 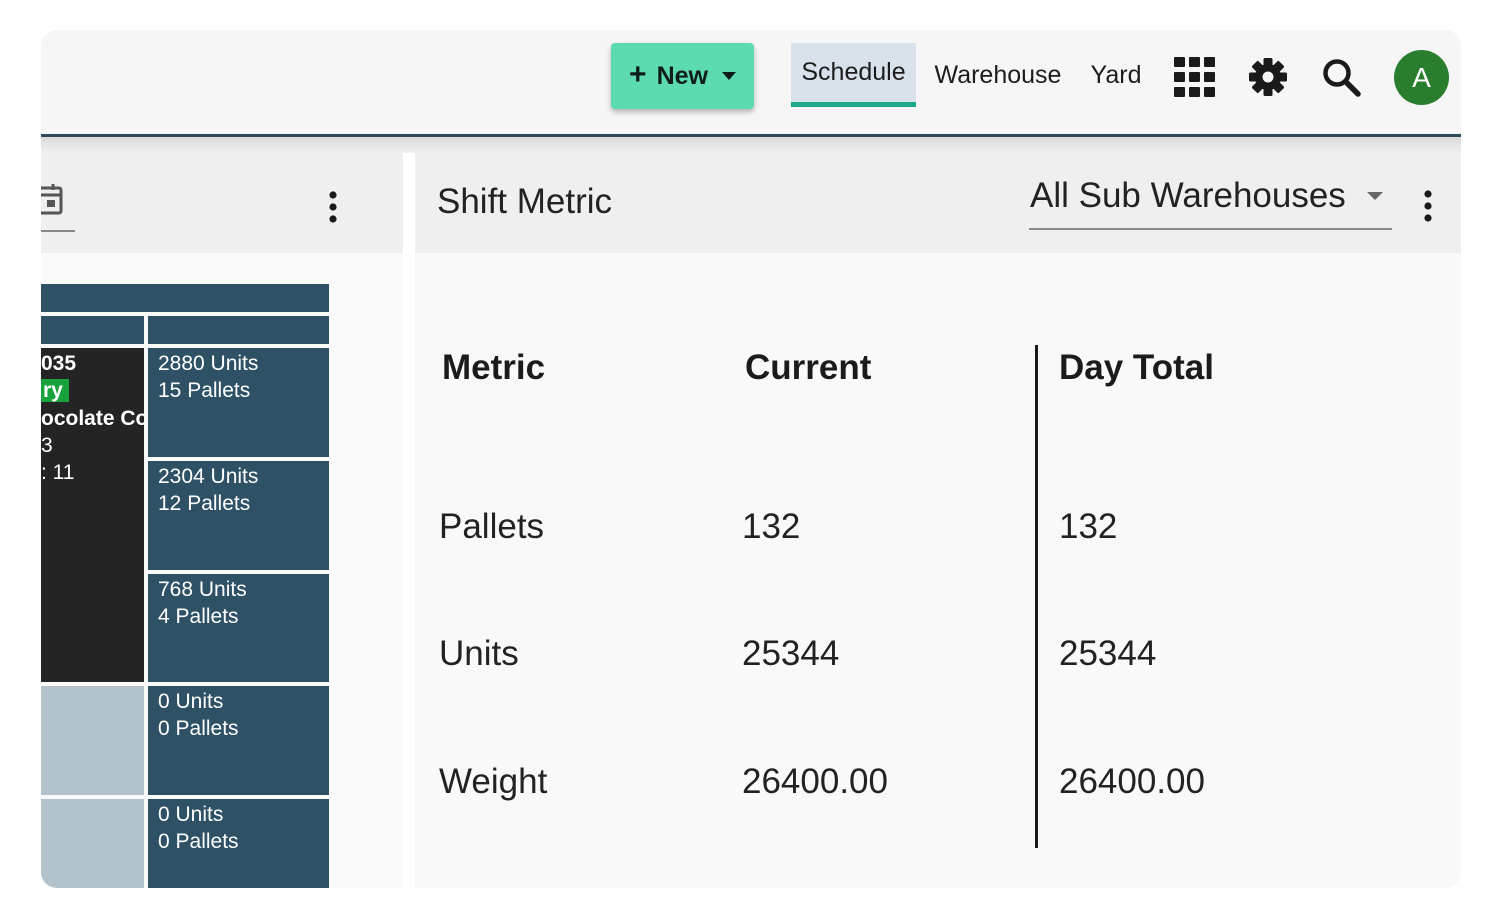 I want to click on capacity-cell: 2304 Units 12 Pallets, so click(x=238, y=515).